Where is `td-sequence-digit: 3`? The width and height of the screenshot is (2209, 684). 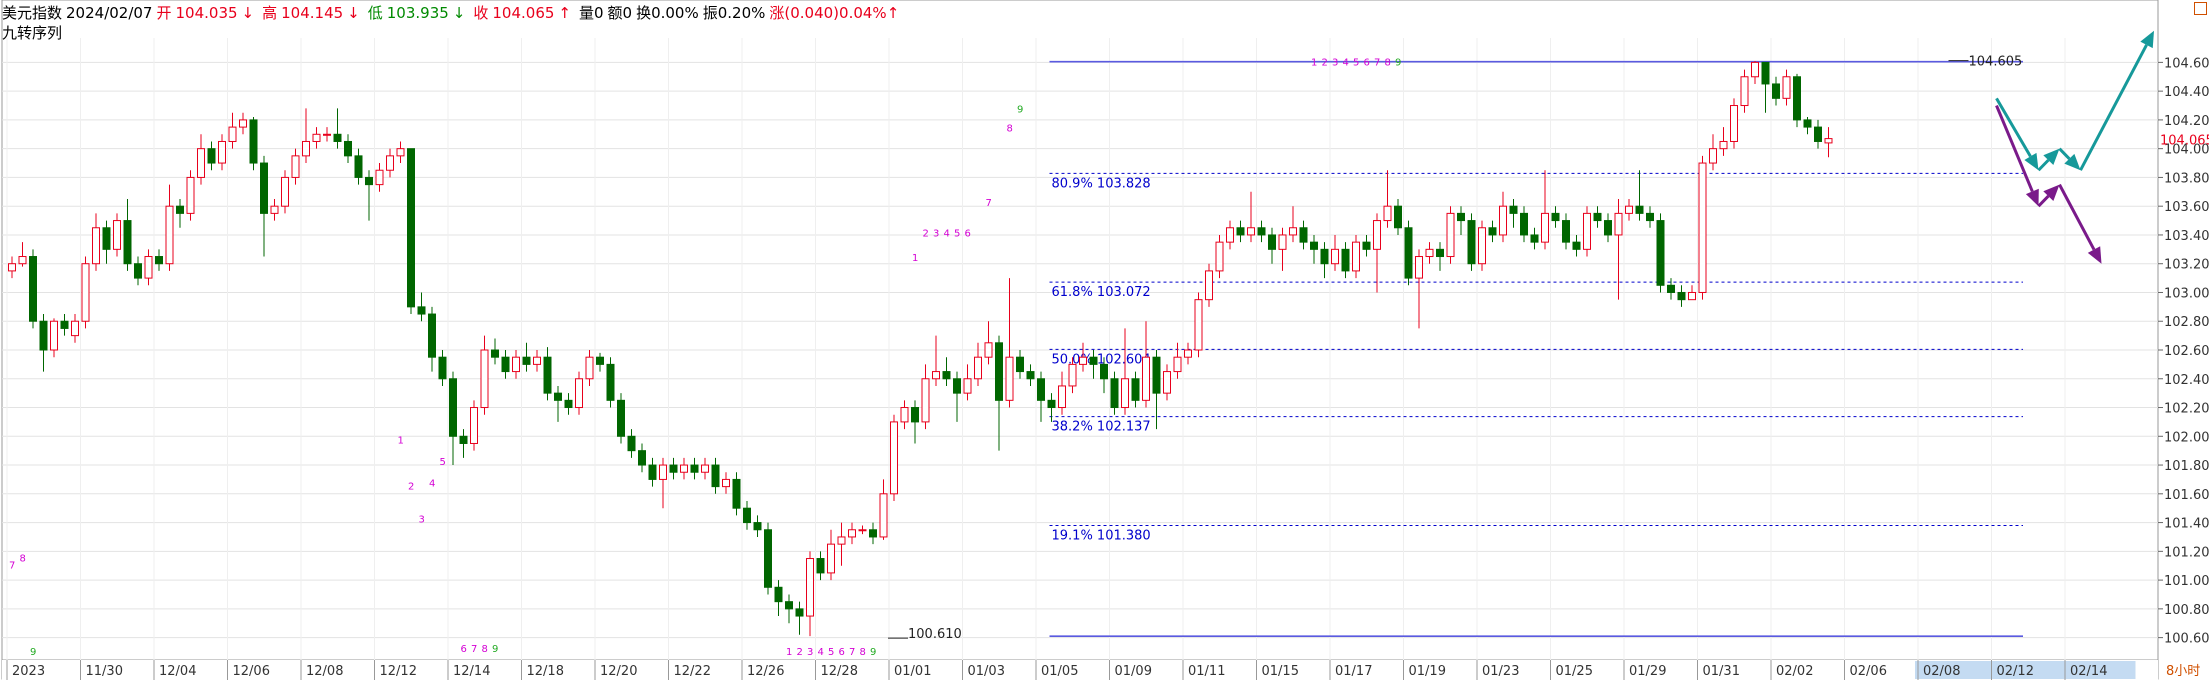 td-sequence-digit: 3 is located at coordinates (422, 520).